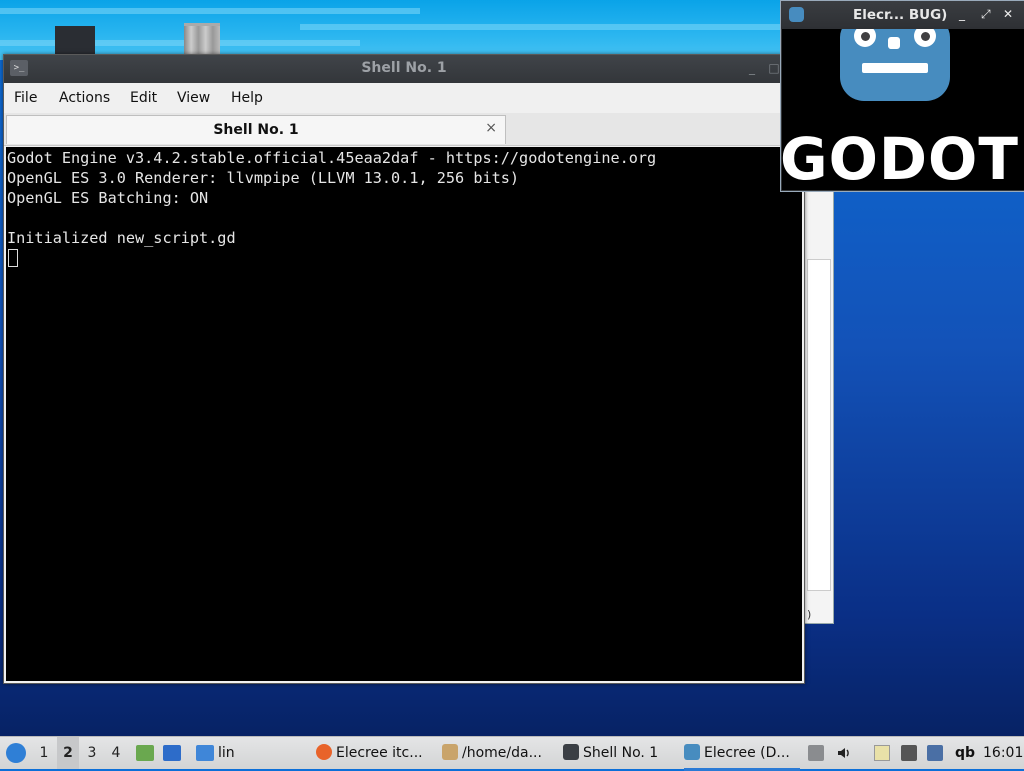  I want to click on window-title: Shell No. 1, so click(404, 68).